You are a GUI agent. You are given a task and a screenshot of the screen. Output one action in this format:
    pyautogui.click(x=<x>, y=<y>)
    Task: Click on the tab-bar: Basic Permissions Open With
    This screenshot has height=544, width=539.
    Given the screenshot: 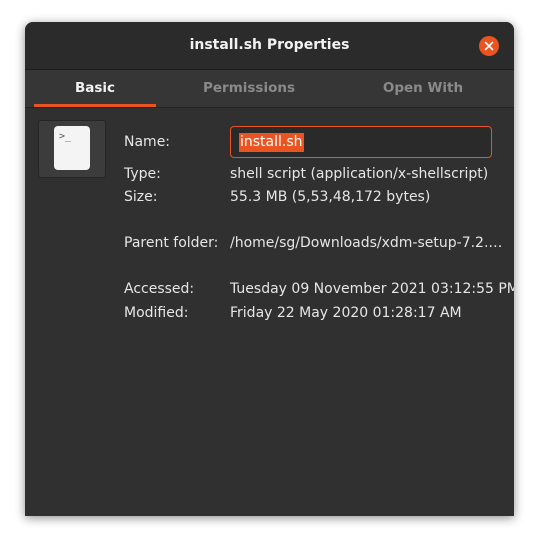 What is the action you would take?
    pyautogui.click(x=269, y=89)
    